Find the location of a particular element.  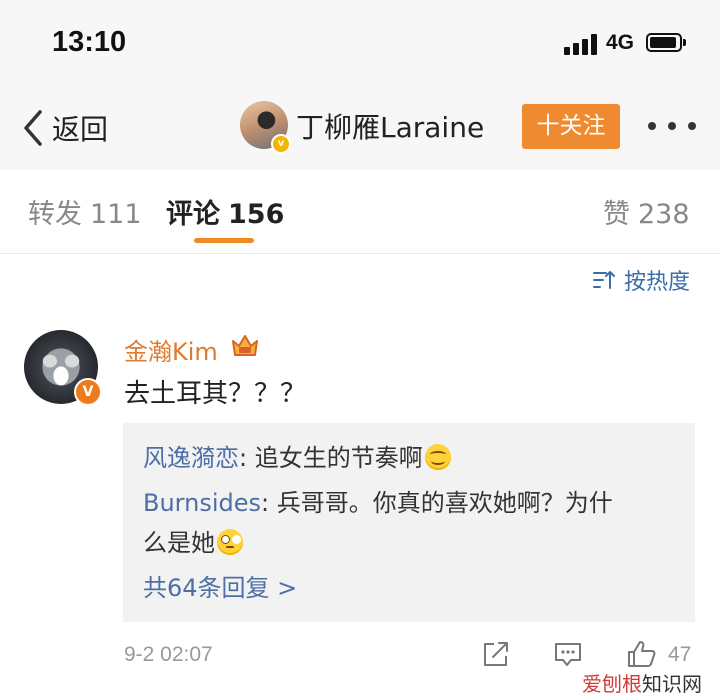

tab-count: 238 is located at coordinates (664, 214).